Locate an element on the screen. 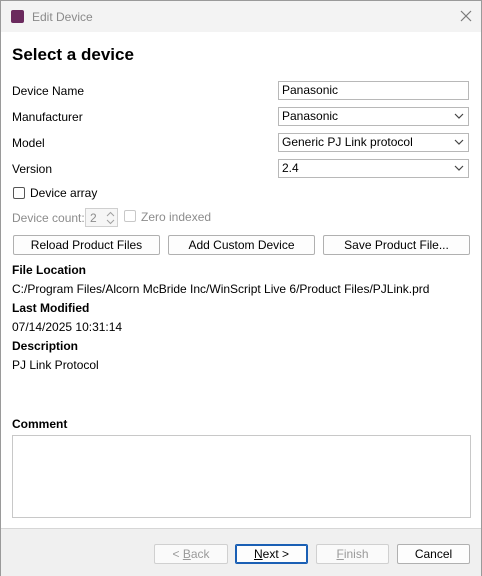 The image size is (482, 576). finish-mnemonic: F is located at coordinates (340, 554).